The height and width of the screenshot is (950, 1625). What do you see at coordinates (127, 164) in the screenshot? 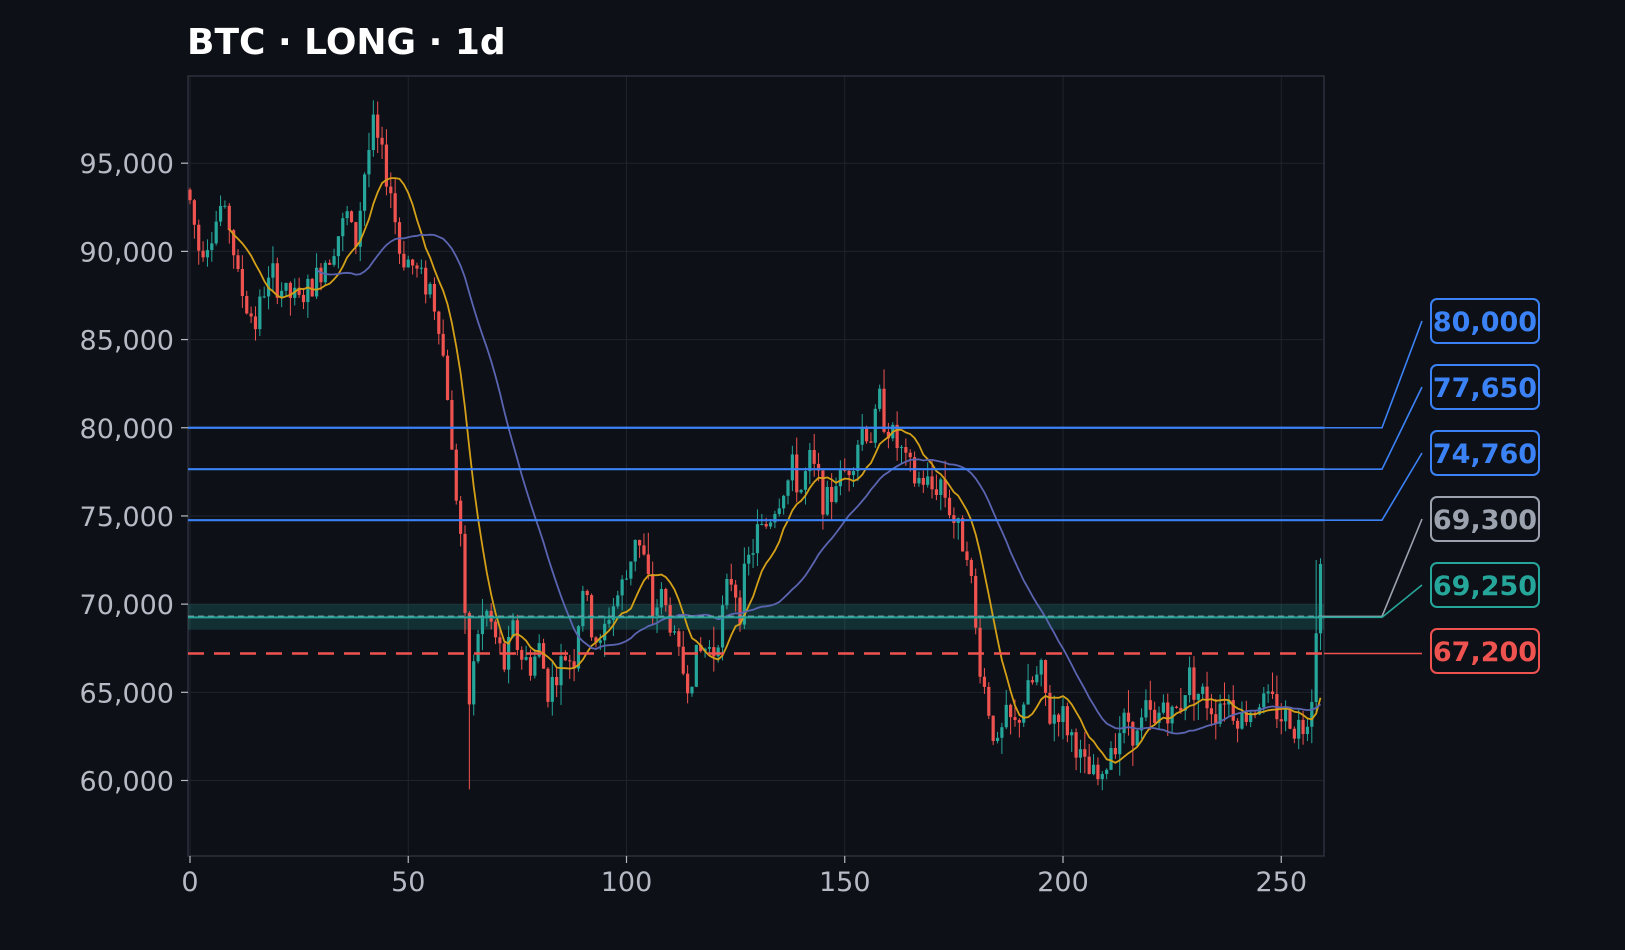
I see `y-tick-label: 95,000` at bounding box center [127, 164].